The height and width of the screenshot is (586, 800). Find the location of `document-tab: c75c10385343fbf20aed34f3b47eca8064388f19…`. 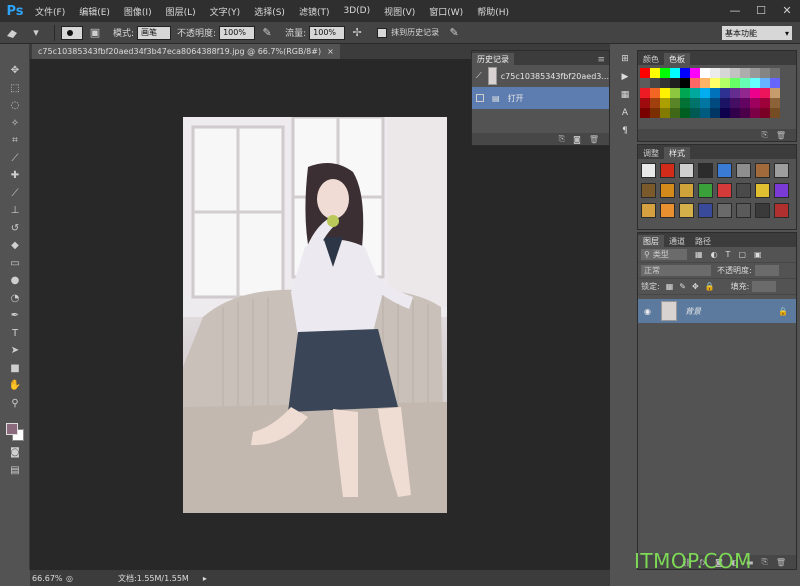

document-tab: c75c10385343fbf20aed34f3b47eca8064388f19… is located at coordinates (186, 51).